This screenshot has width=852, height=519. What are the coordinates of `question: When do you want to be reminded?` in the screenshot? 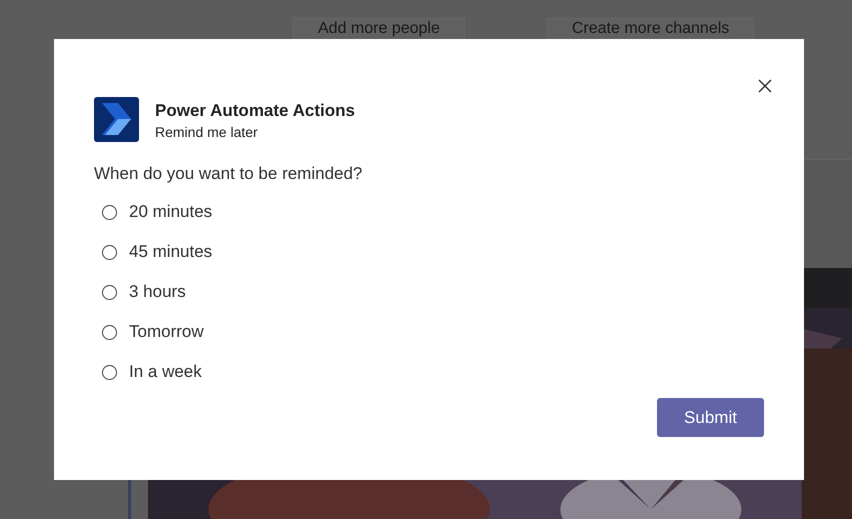 It's located at (229, 174).